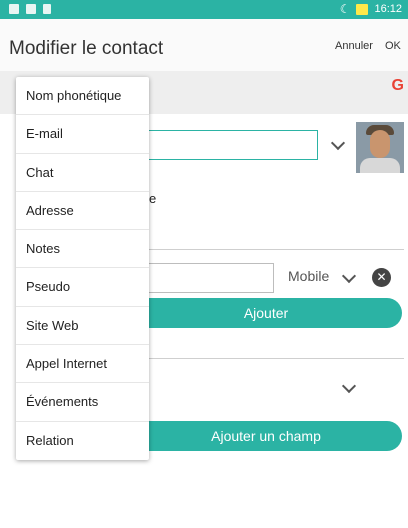 The width and height of the screenshot is (408, 528). I want to click on add-button-label: Ajouter, so click(266, 313).